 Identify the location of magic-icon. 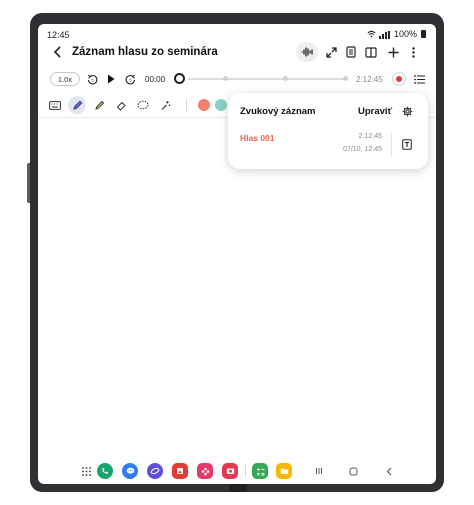
(165, 105).